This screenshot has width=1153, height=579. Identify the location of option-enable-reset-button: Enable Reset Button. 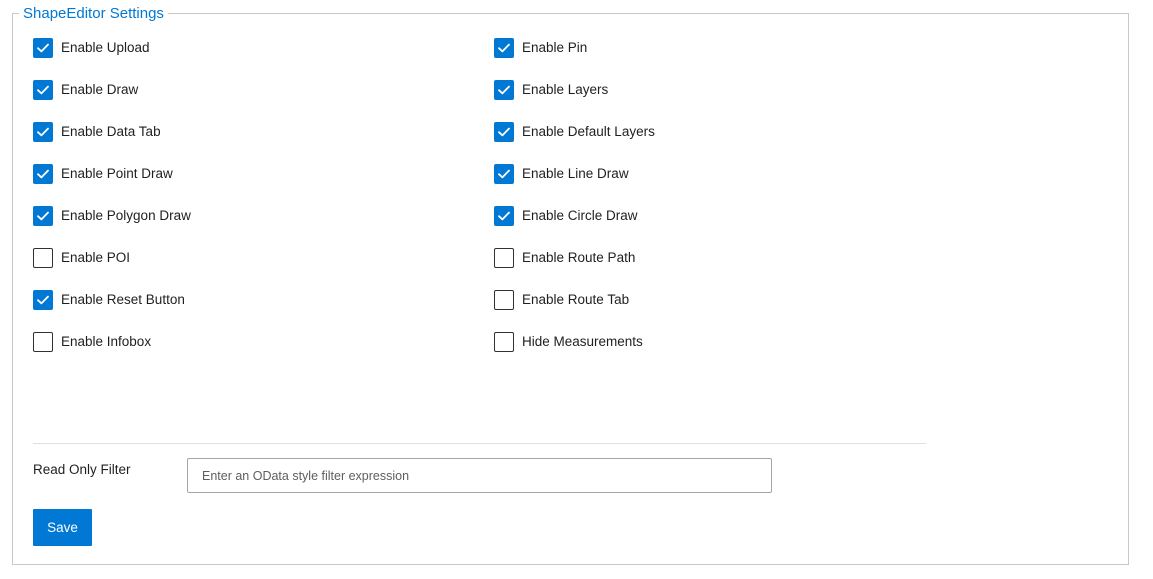
(109, 300).